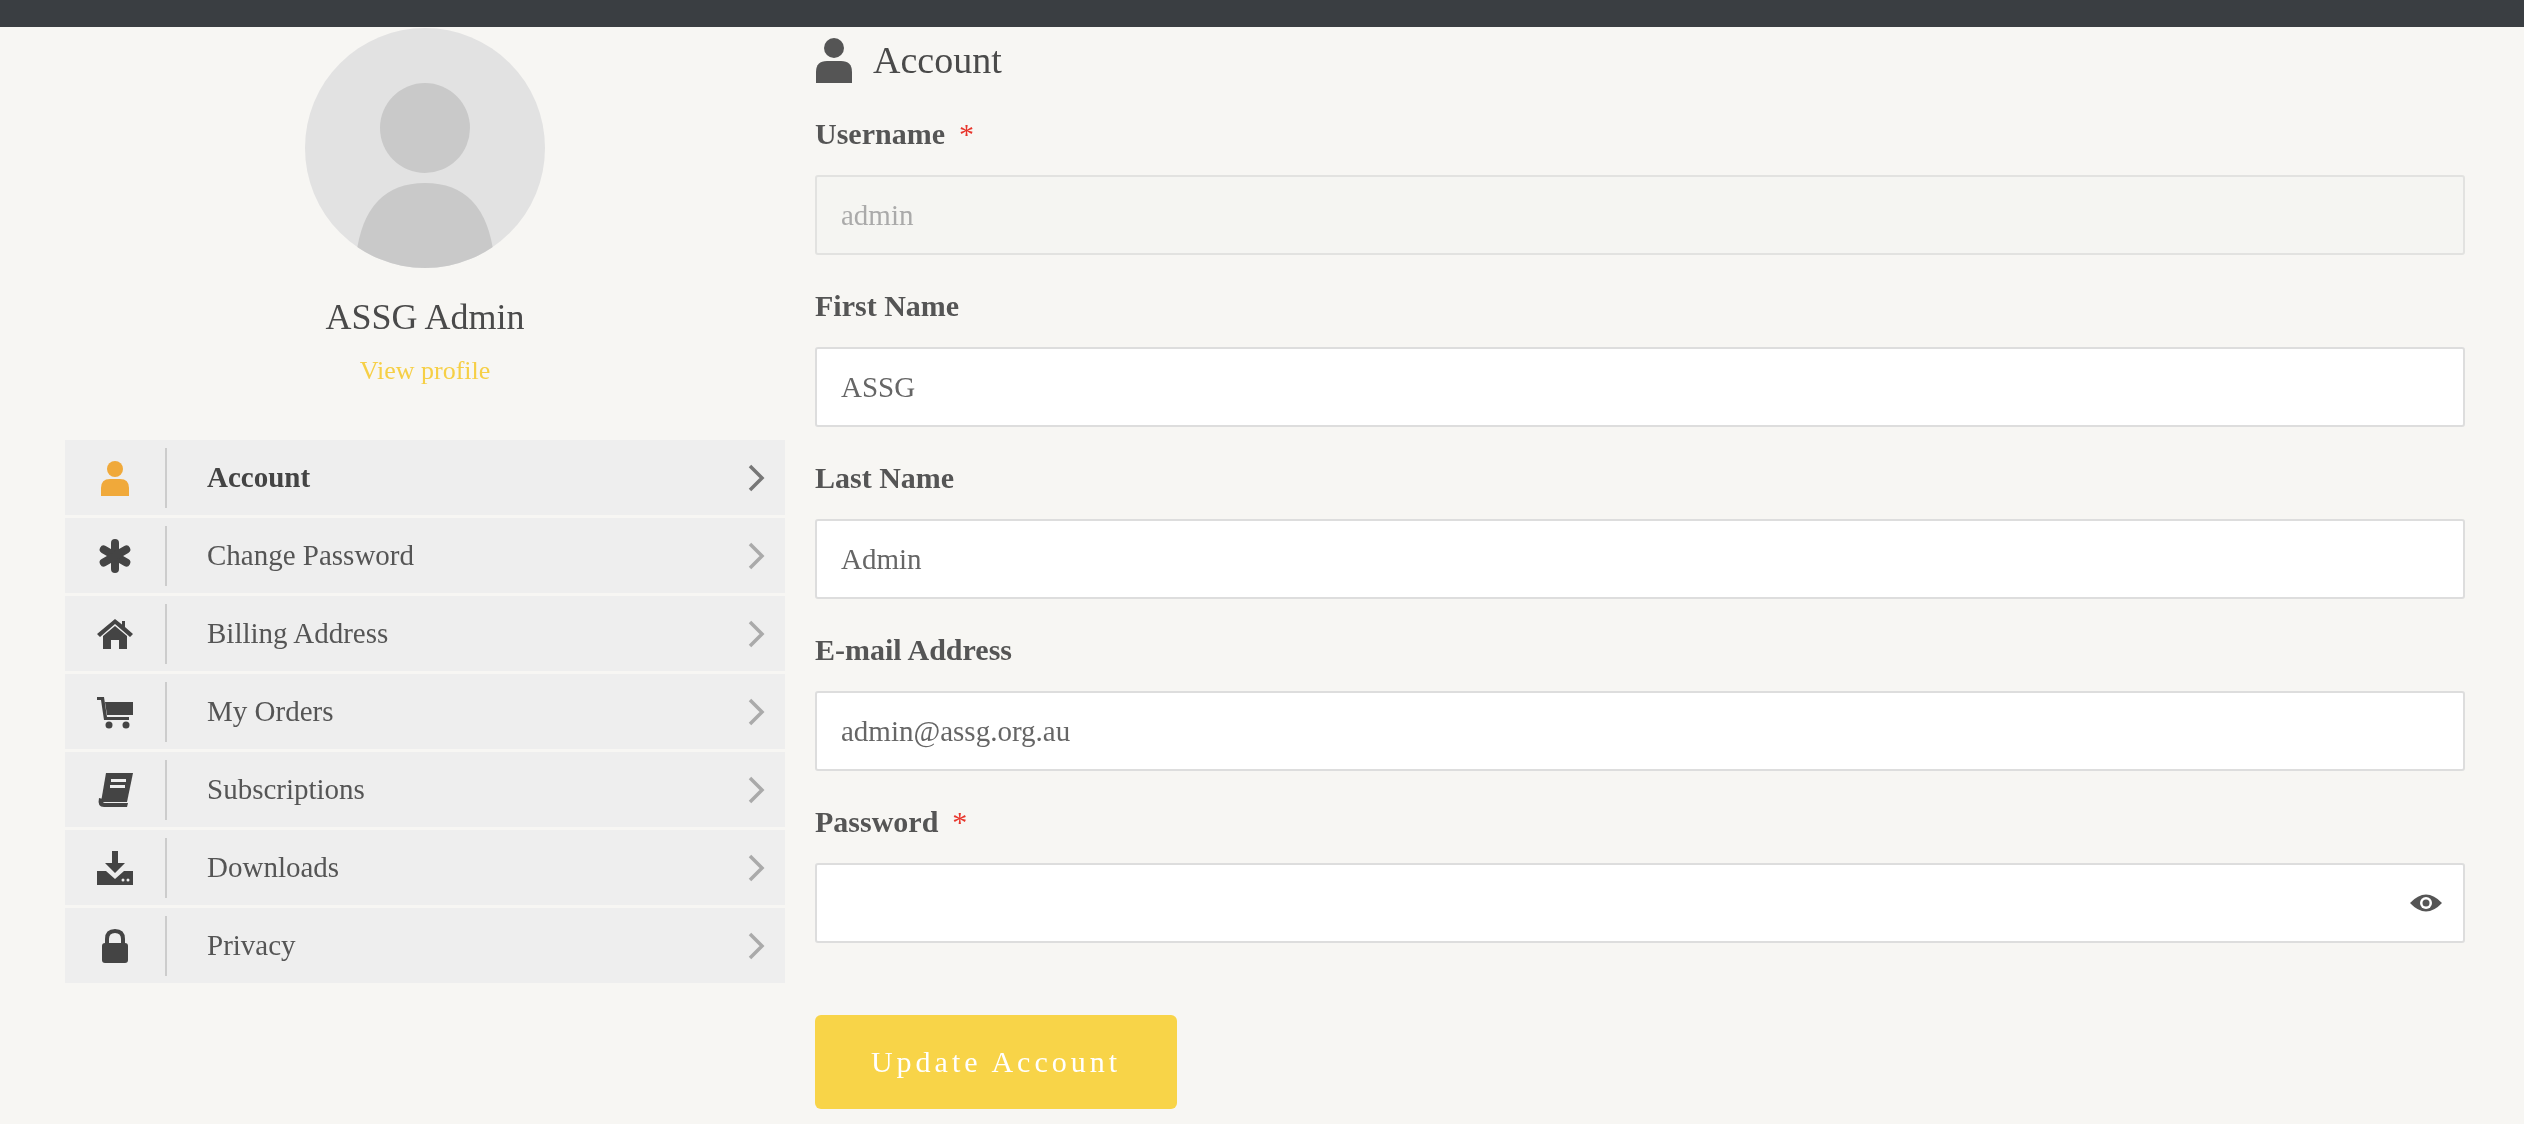 The image size is (2524, 1124). Describe the element at coordinates (913, 650) in the screenshot. I see `field-label: E-mail Address` at that location.